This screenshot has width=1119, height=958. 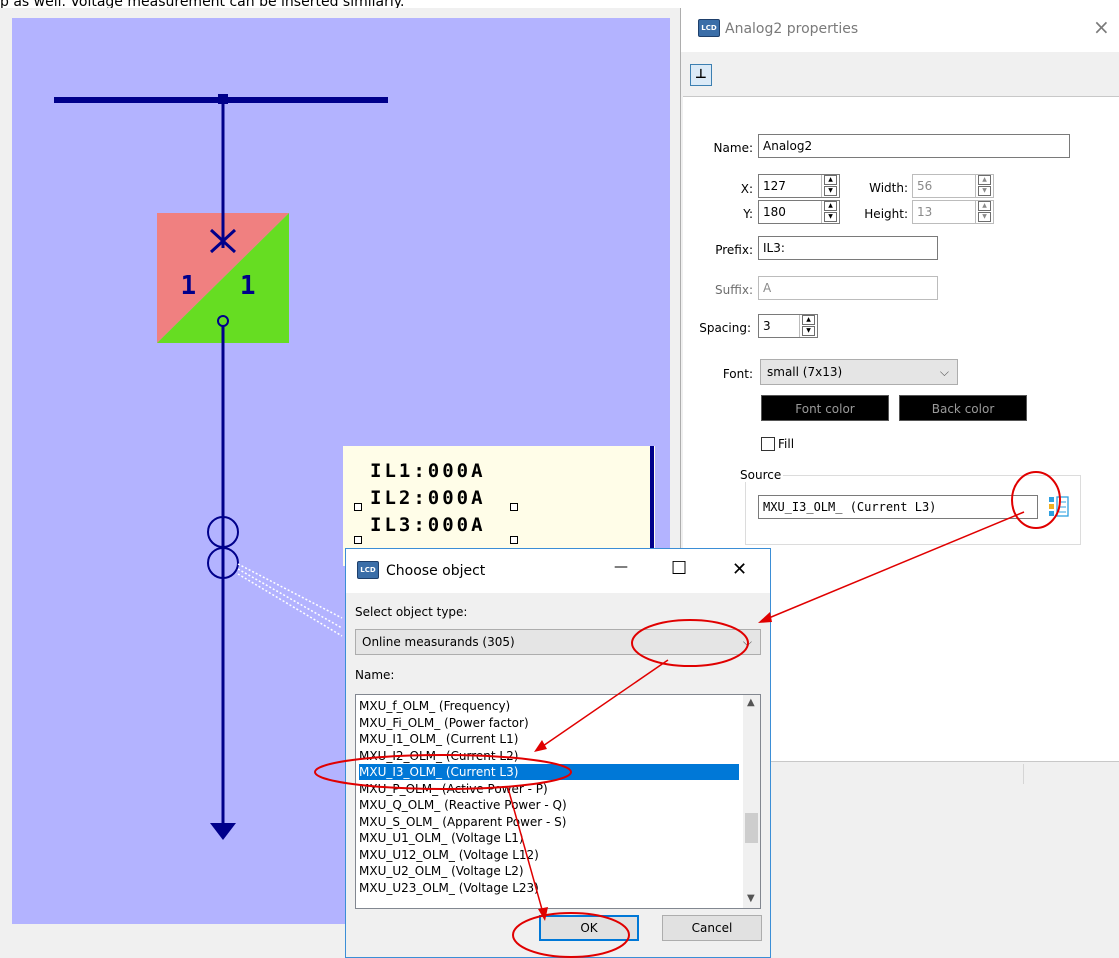 What do you see at coordinates (737, 374) in the screenshot?
I see `font-label: Font:` at bounding box center [737, 374].